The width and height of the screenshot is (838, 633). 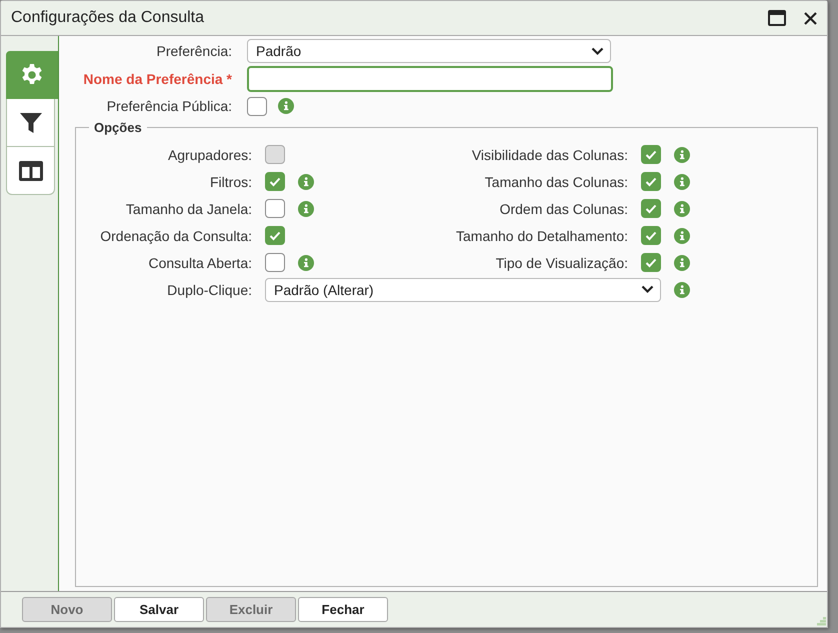 What do you see at coordinates (159, 609) in the screenshot?
I see `footer-button: Salvar` at bounding box center [159, 609].